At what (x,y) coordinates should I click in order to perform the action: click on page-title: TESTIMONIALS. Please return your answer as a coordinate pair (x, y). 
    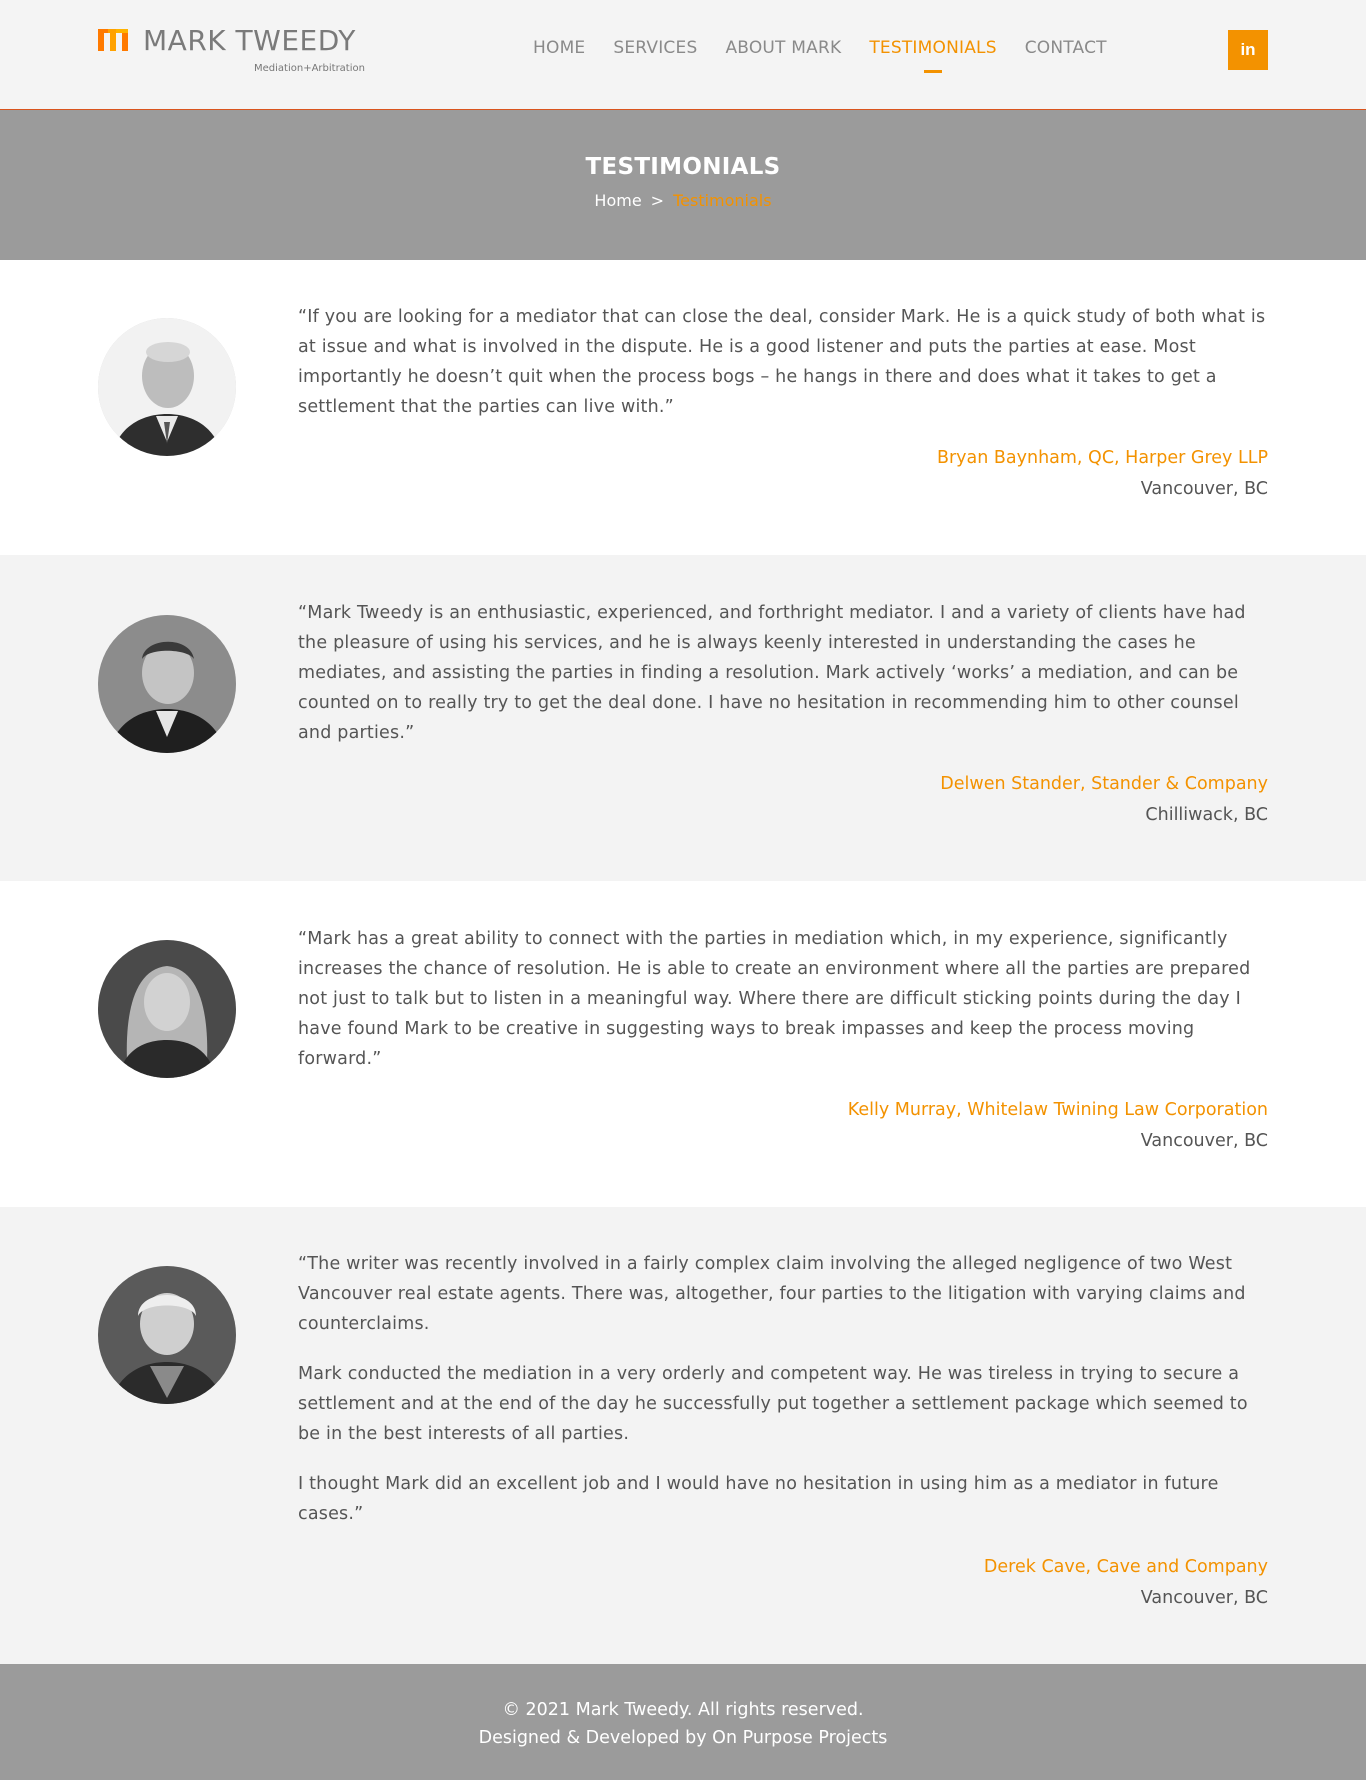
    Looking at the image, I should click on (683, 167).